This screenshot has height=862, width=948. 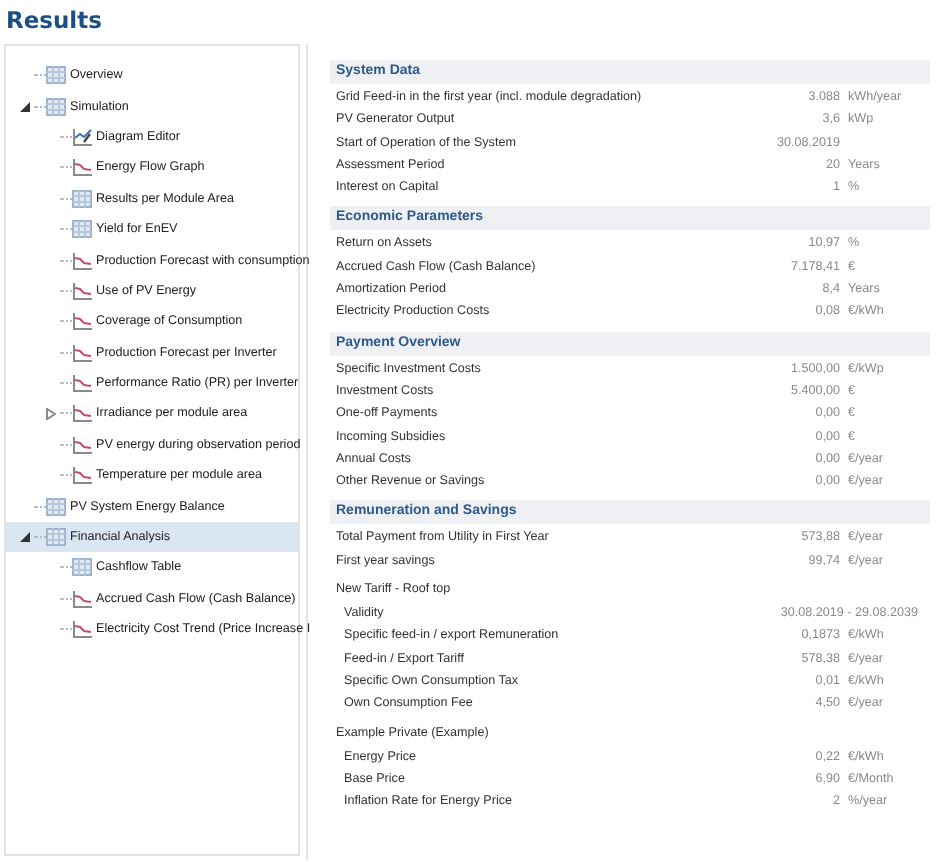 I want to click on page-title: Results, so click(x=54, y=21).